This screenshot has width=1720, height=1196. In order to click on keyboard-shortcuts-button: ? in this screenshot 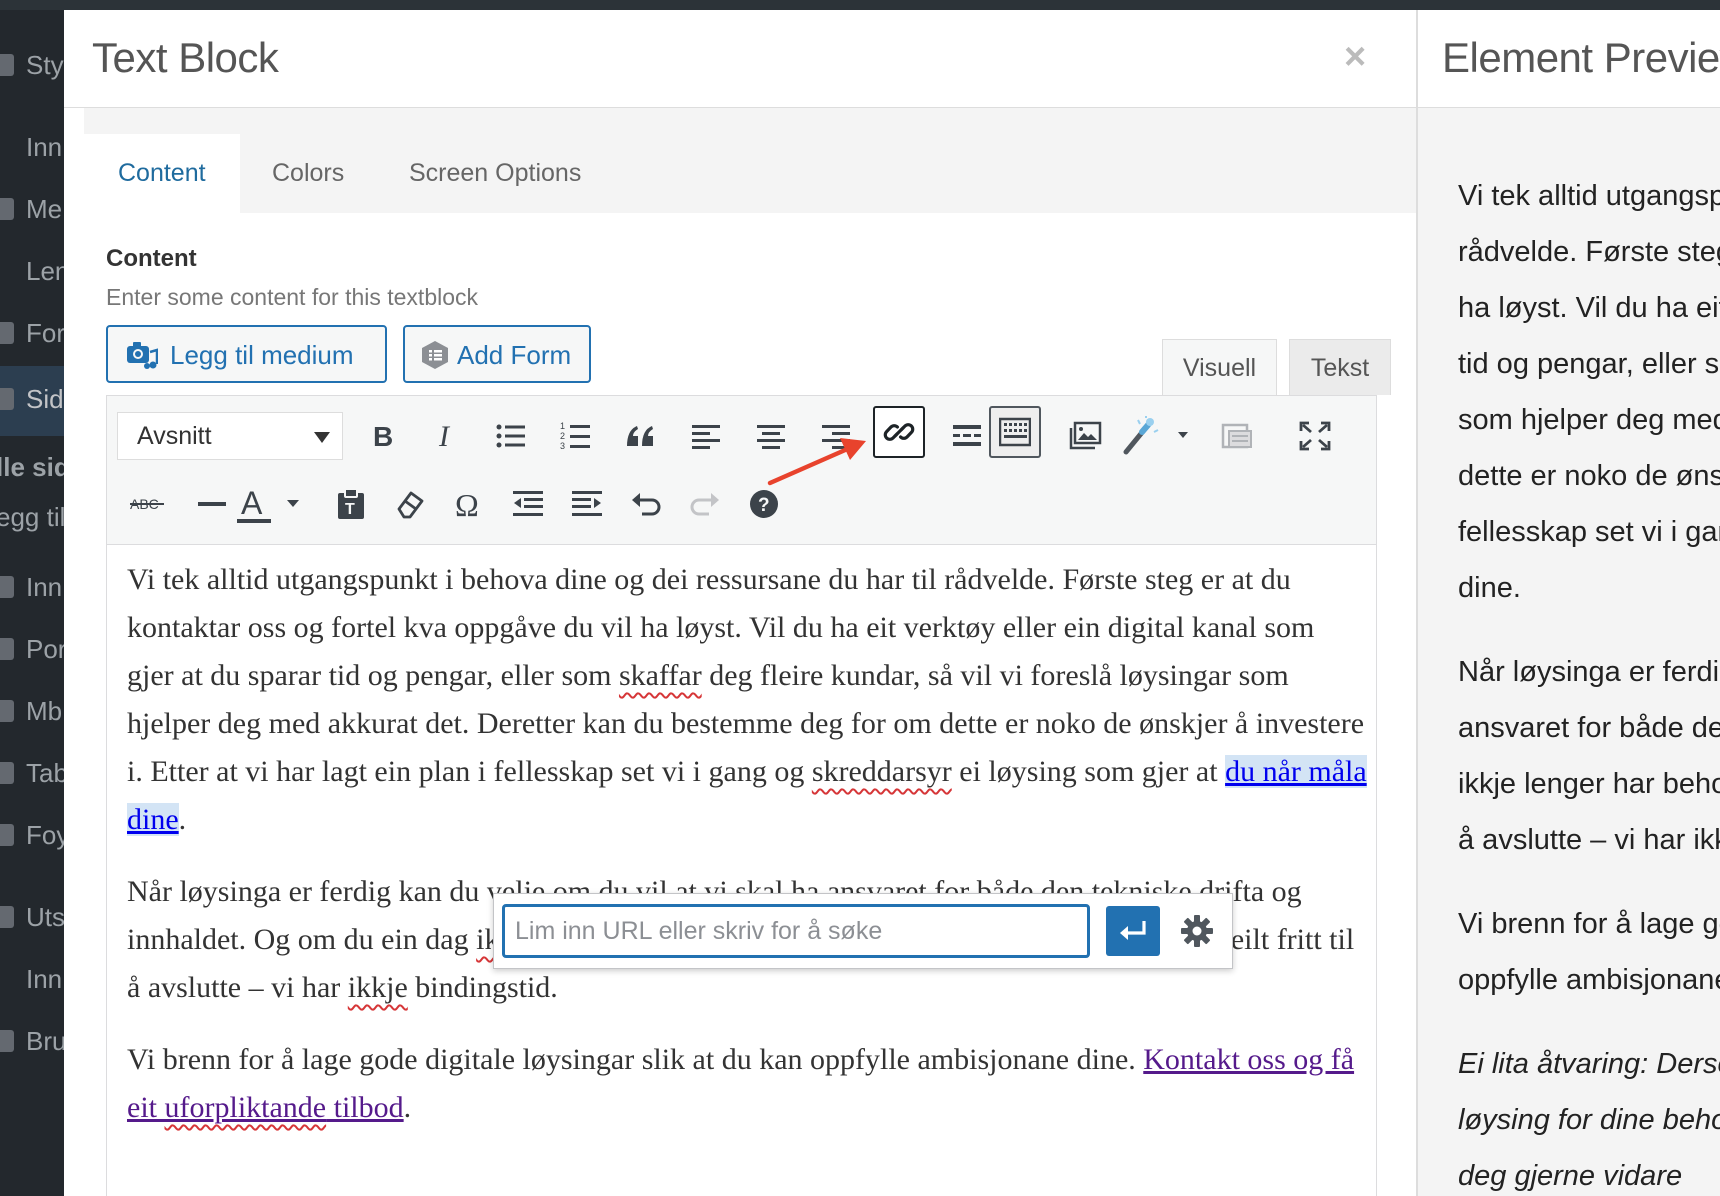, I will do `click(764, 504)`.